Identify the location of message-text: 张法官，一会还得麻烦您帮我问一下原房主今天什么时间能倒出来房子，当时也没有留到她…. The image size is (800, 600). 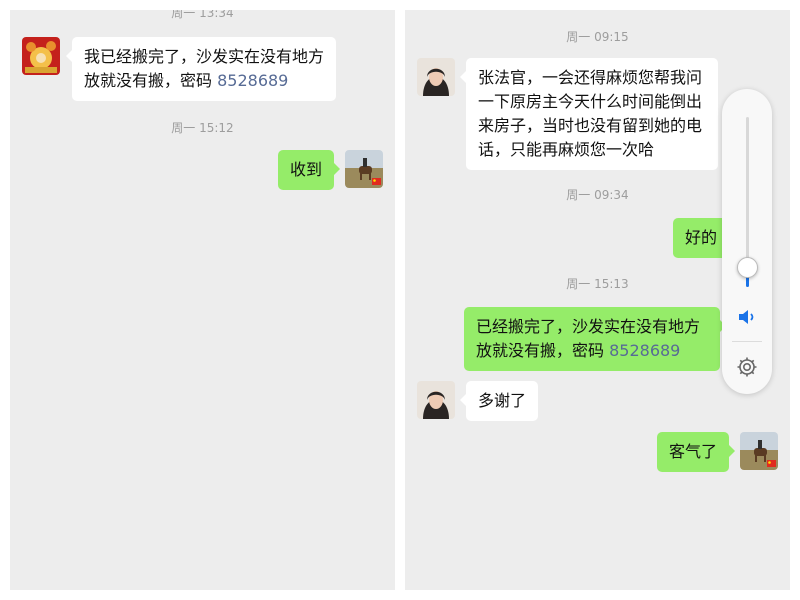
(590, 113).